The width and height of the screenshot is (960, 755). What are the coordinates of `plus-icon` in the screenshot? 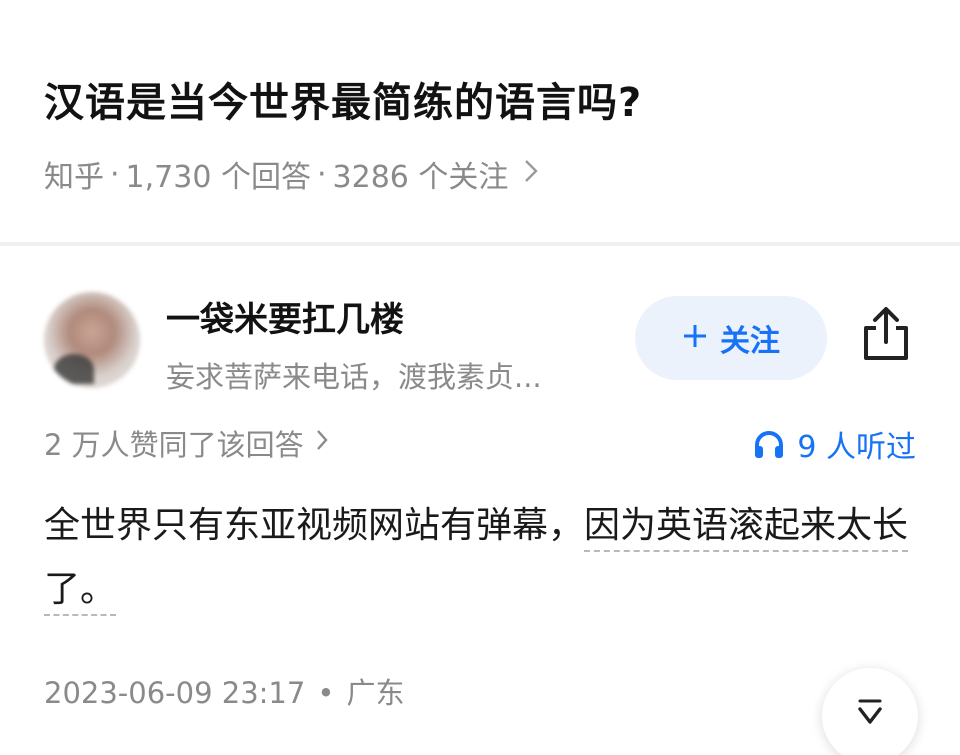 It's located at (695, 338).